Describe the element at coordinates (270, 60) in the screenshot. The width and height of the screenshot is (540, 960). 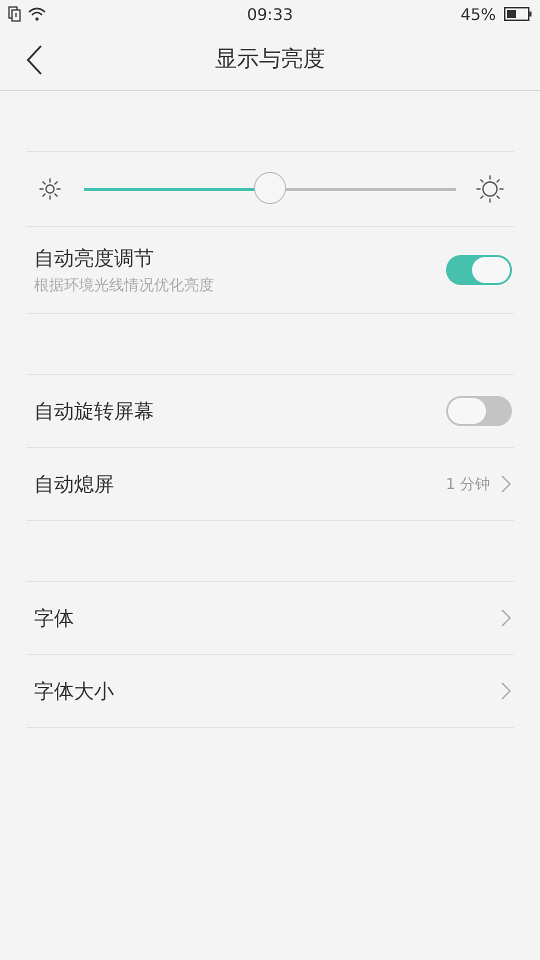
I see `page-title: 显示与亮度` at that location.